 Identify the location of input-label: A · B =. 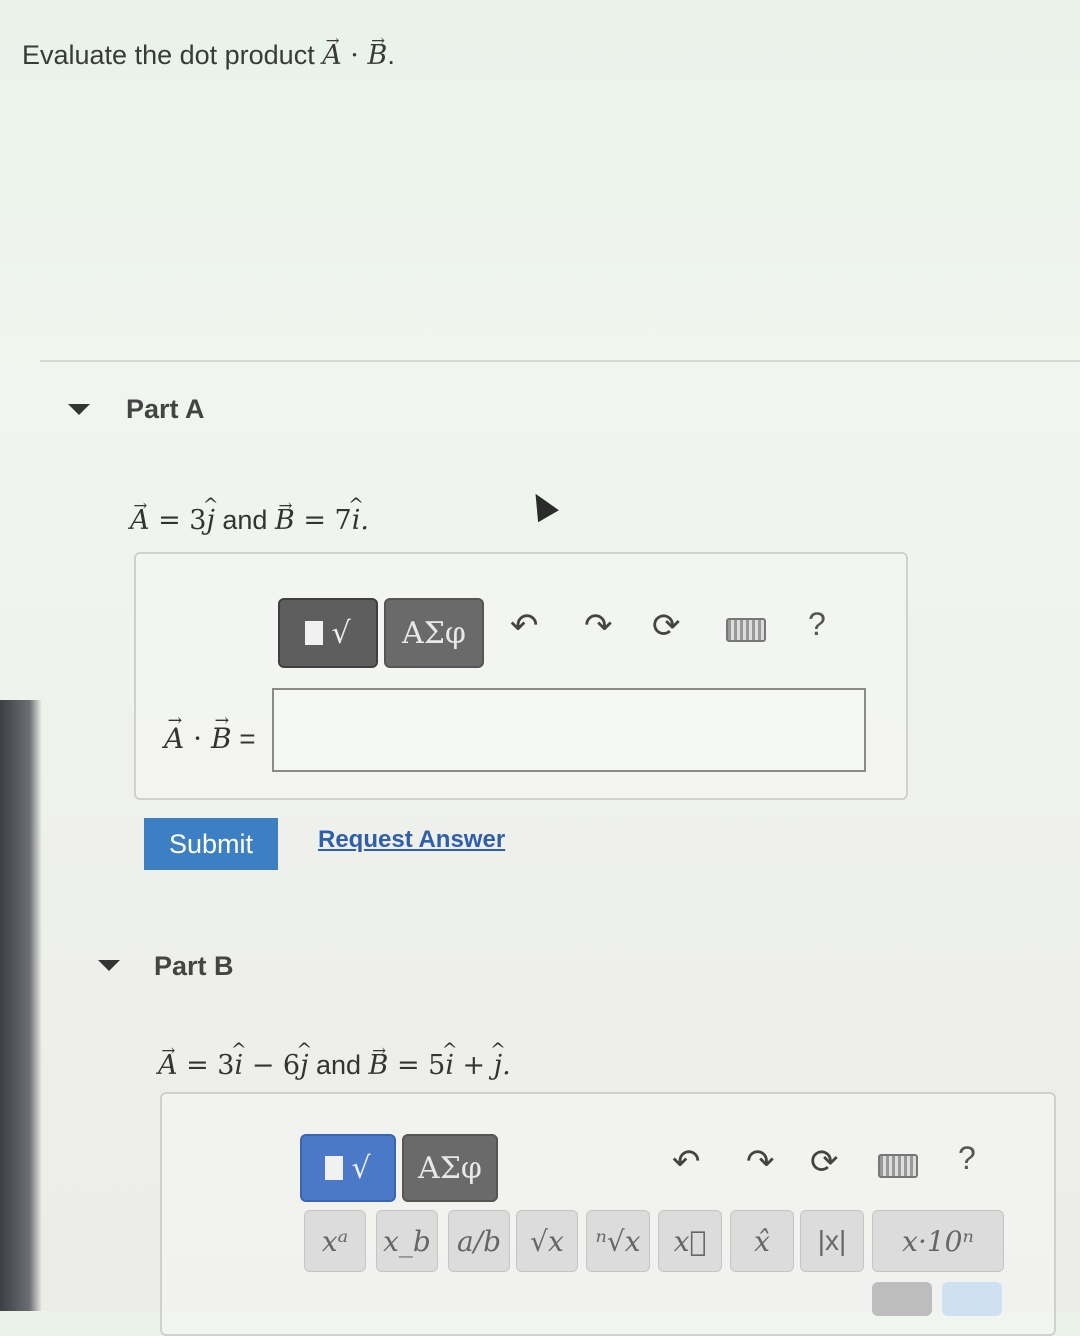
(210, 738).